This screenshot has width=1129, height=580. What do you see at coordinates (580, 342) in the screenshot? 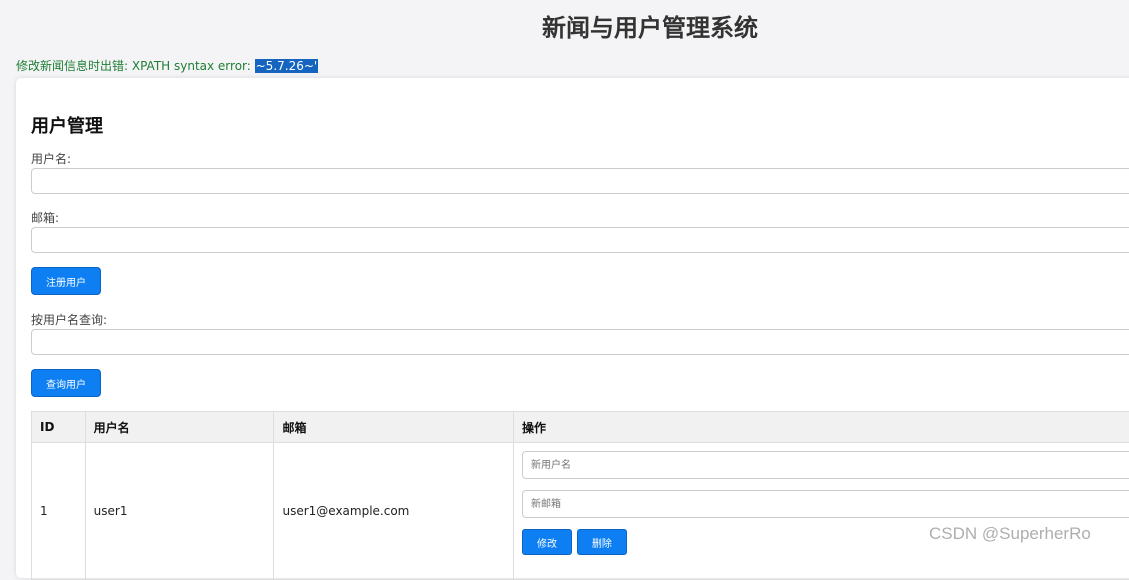
I see `query-username-input` at bounding box center [580, 342].